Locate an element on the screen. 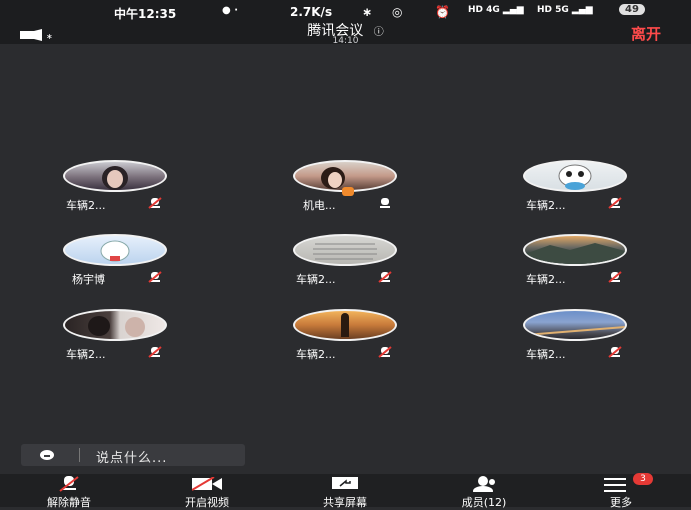 The width and height of the screenshot is (691, 510). host-icon is located at coordinates (348, 191).